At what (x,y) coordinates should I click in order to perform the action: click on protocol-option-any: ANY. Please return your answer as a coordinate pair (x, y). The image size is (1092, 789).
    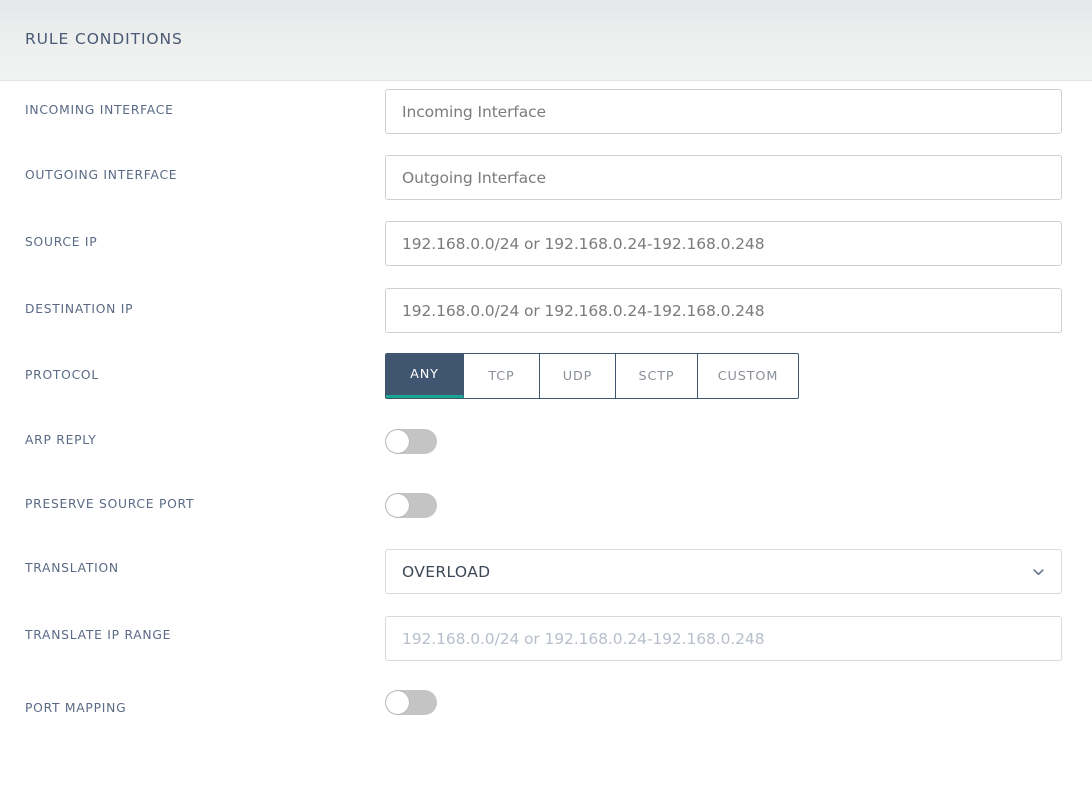
    Looking at the image, I should click on (425, 376).